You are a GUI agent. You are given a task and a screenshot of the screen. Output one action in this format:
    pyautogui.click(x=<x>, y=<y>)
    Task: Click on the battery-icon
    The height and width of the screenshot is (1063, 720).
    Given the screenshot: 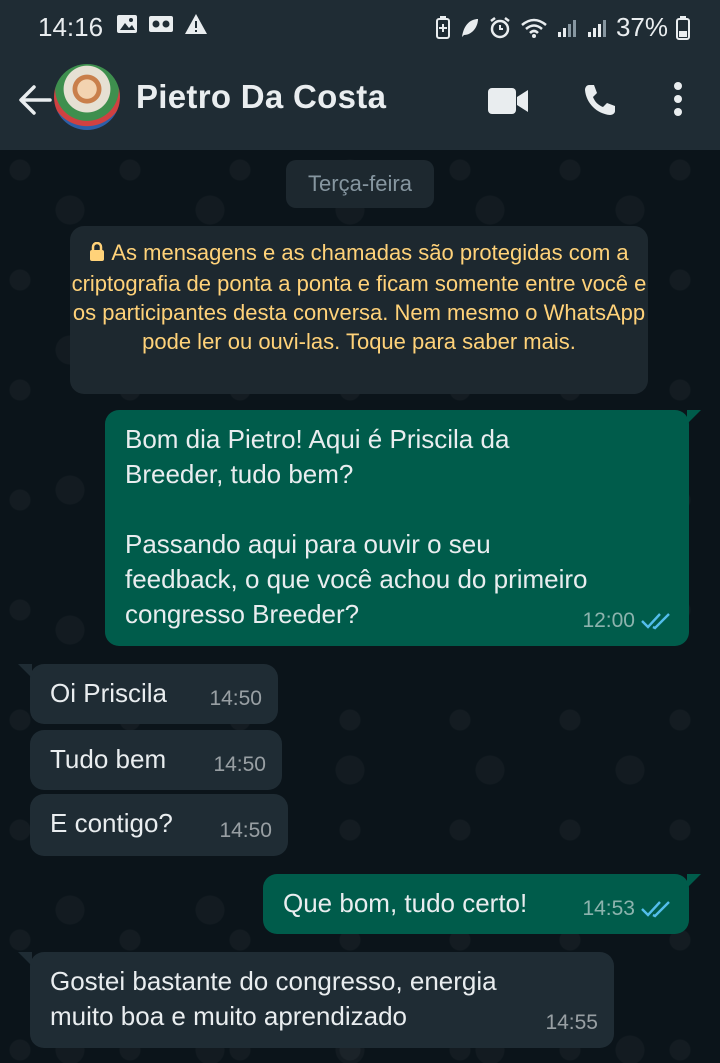 What is the action you would take?
    pyautogui.click(x=683, y=27)
    